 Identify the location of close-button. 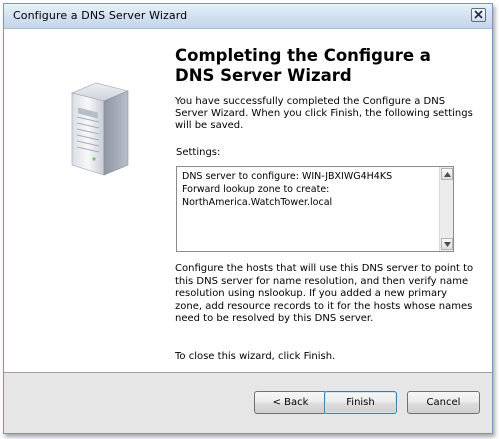
(478, 15).